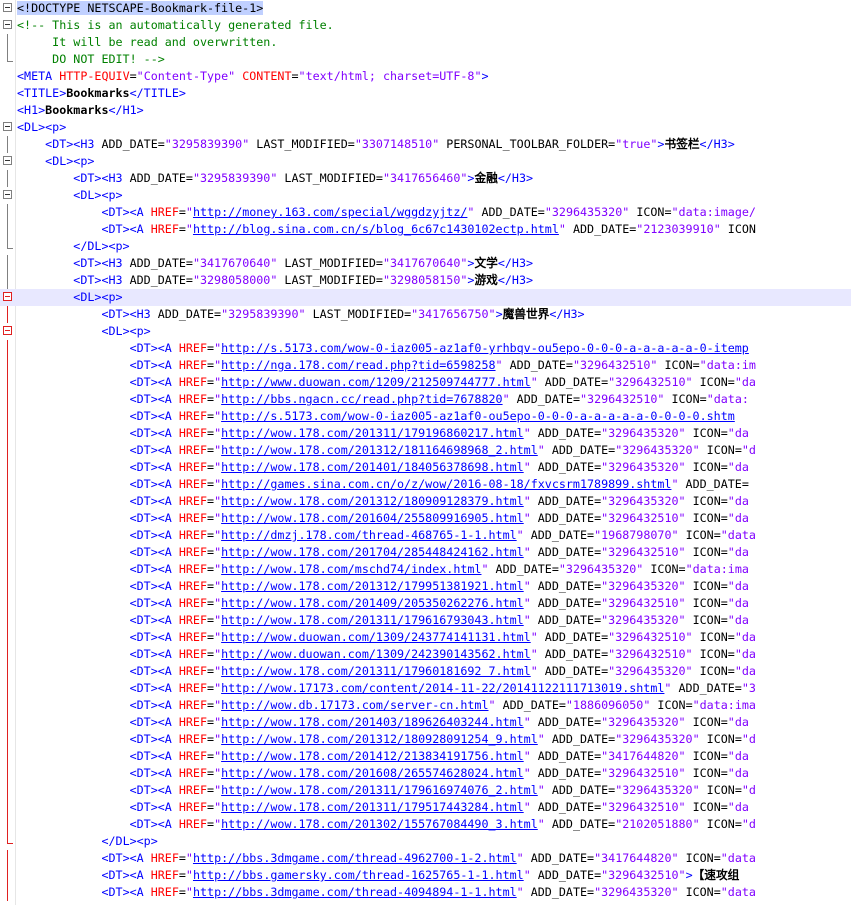 The width and height of the screenshot is (851, 905). What do you see at coordinates (354, 705) in the screenshot?
I see `link-url: http://wow.db.17173.com/server-cn.html` at bounding box center [354, 705].